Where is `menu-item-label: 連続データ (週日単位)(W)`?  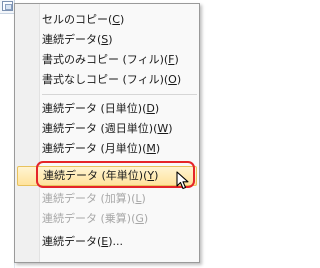 menu-item-label: 連続データ (週日単位)(W) is located at coordinates (107, 128).